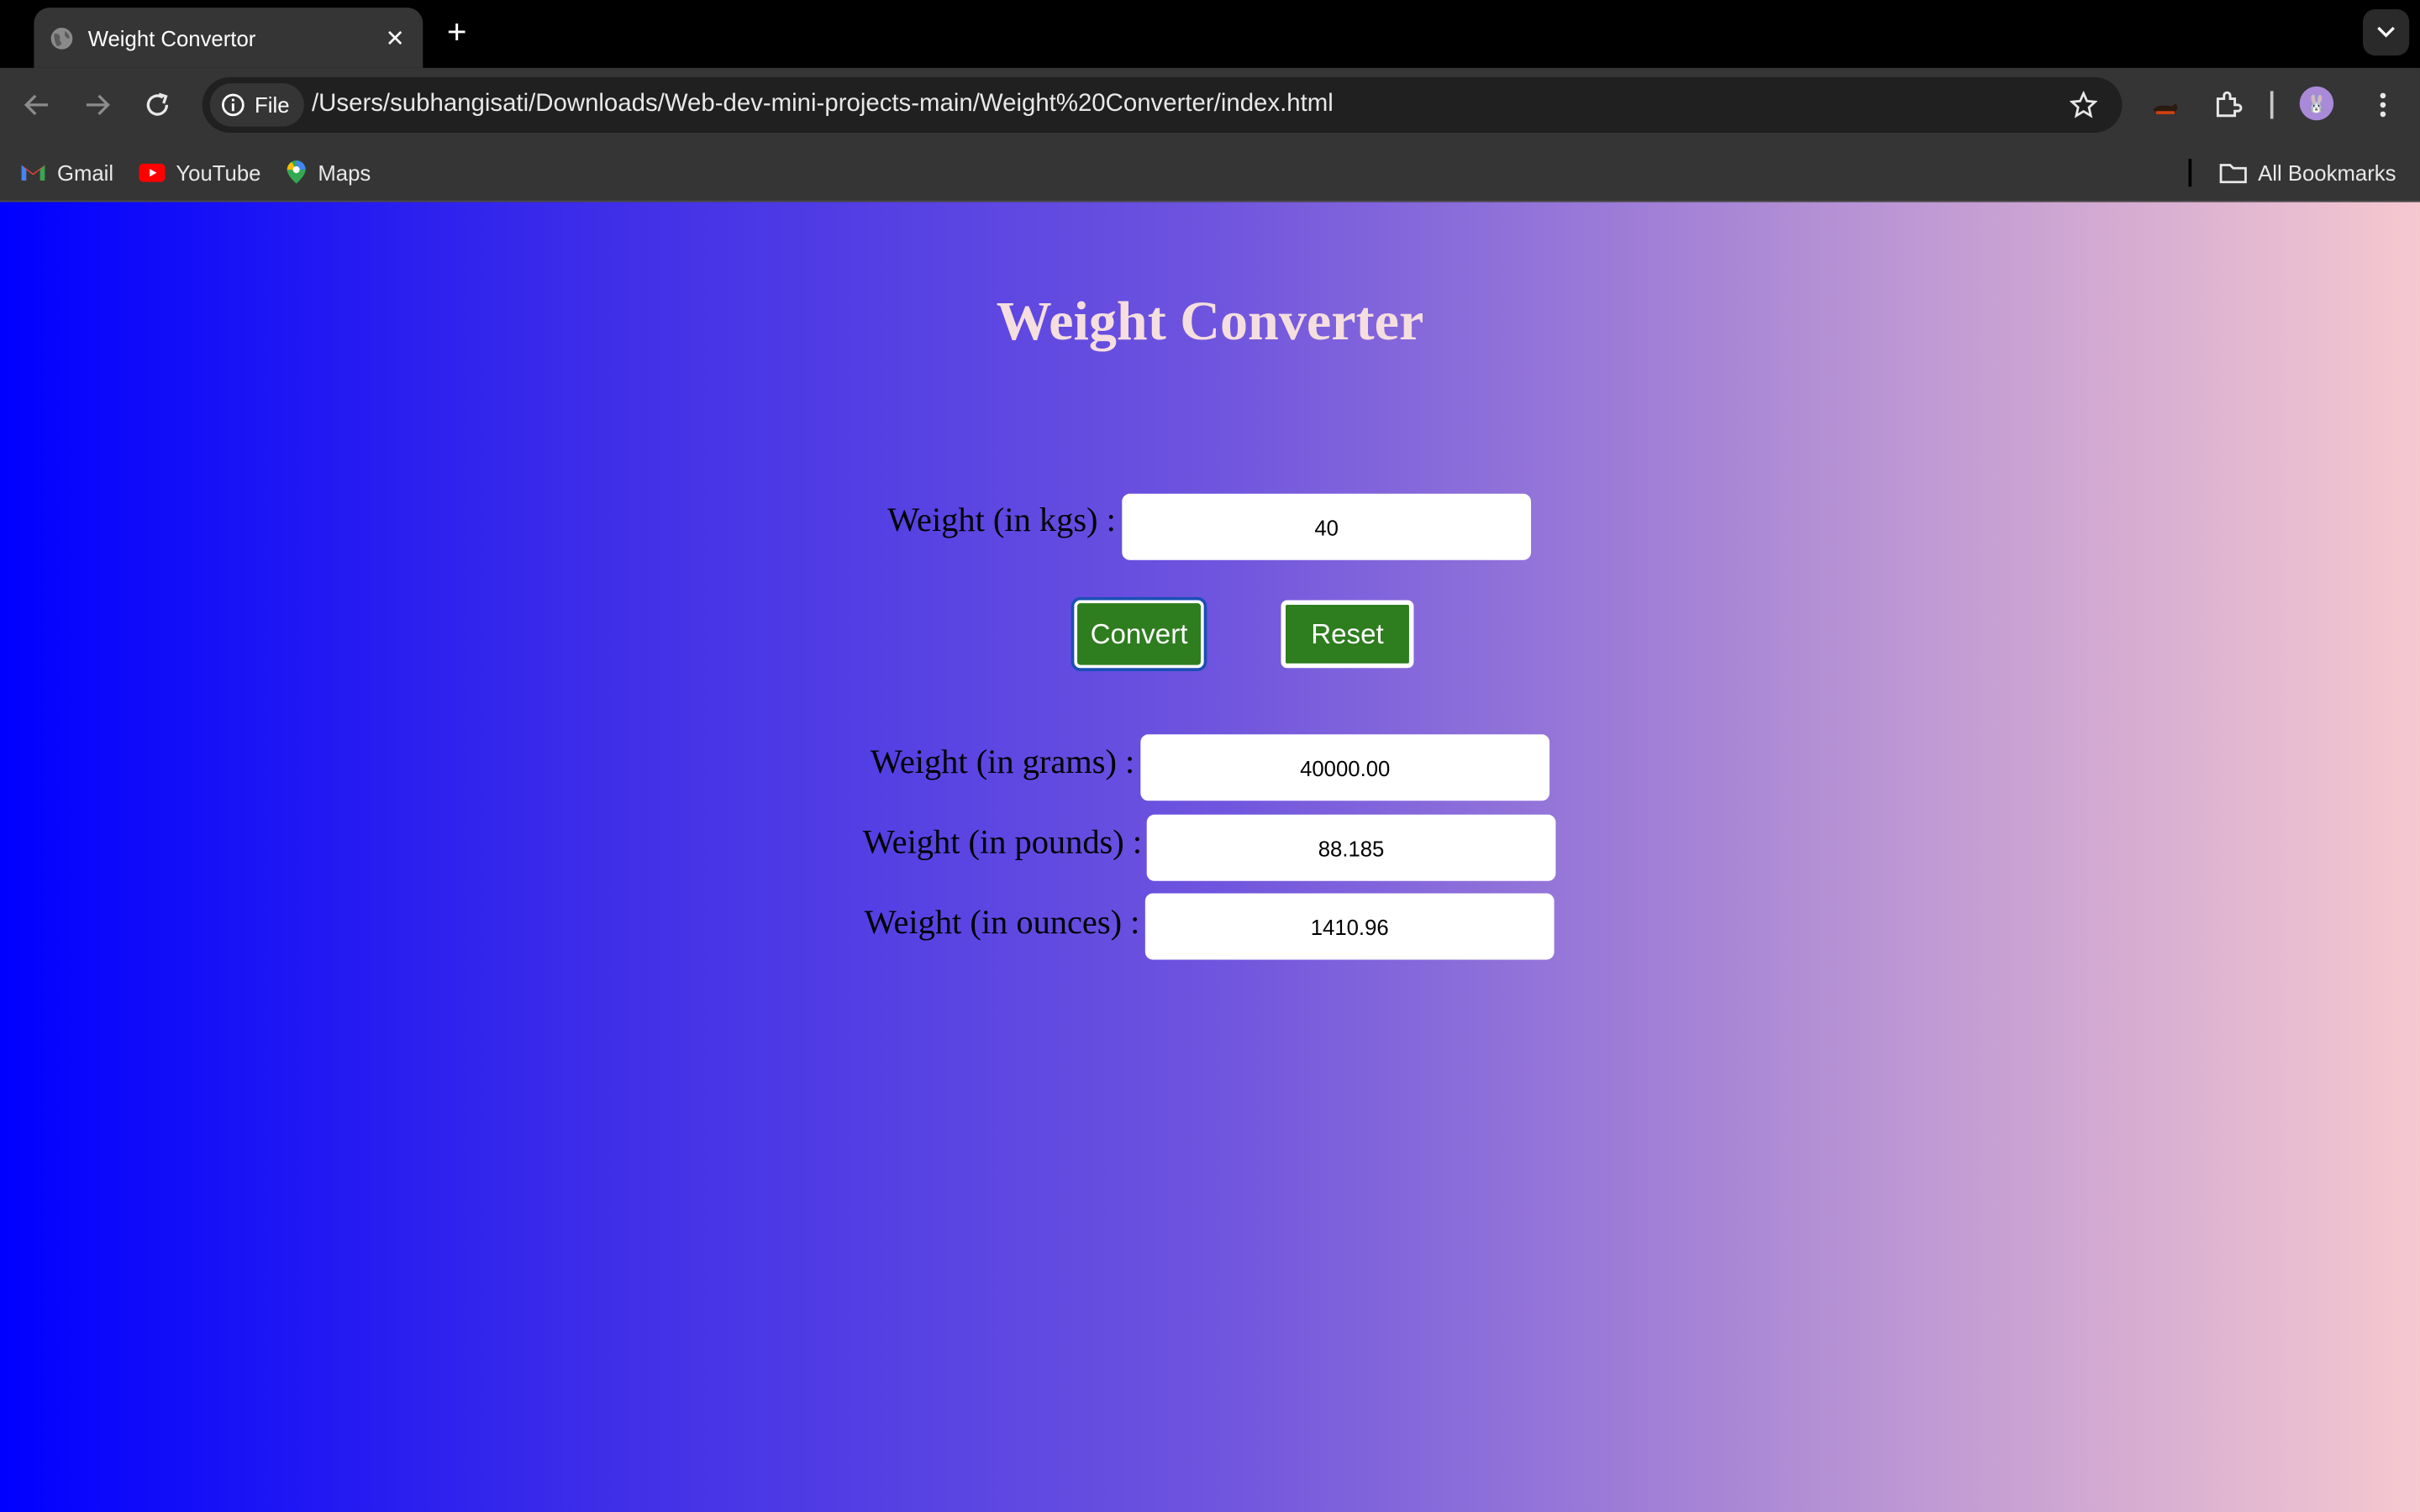 Image resolution: width=2420 pixels, height=1512 pixels. I want to click on back-button, so click(36, 105).